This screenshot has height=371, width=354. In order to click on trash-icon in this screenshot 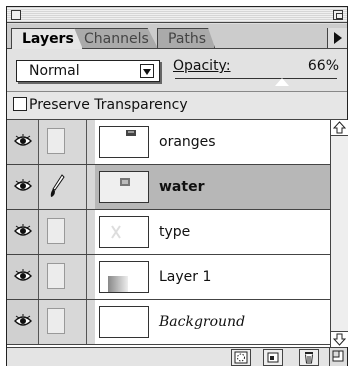, I will do `click(309, 357)`.